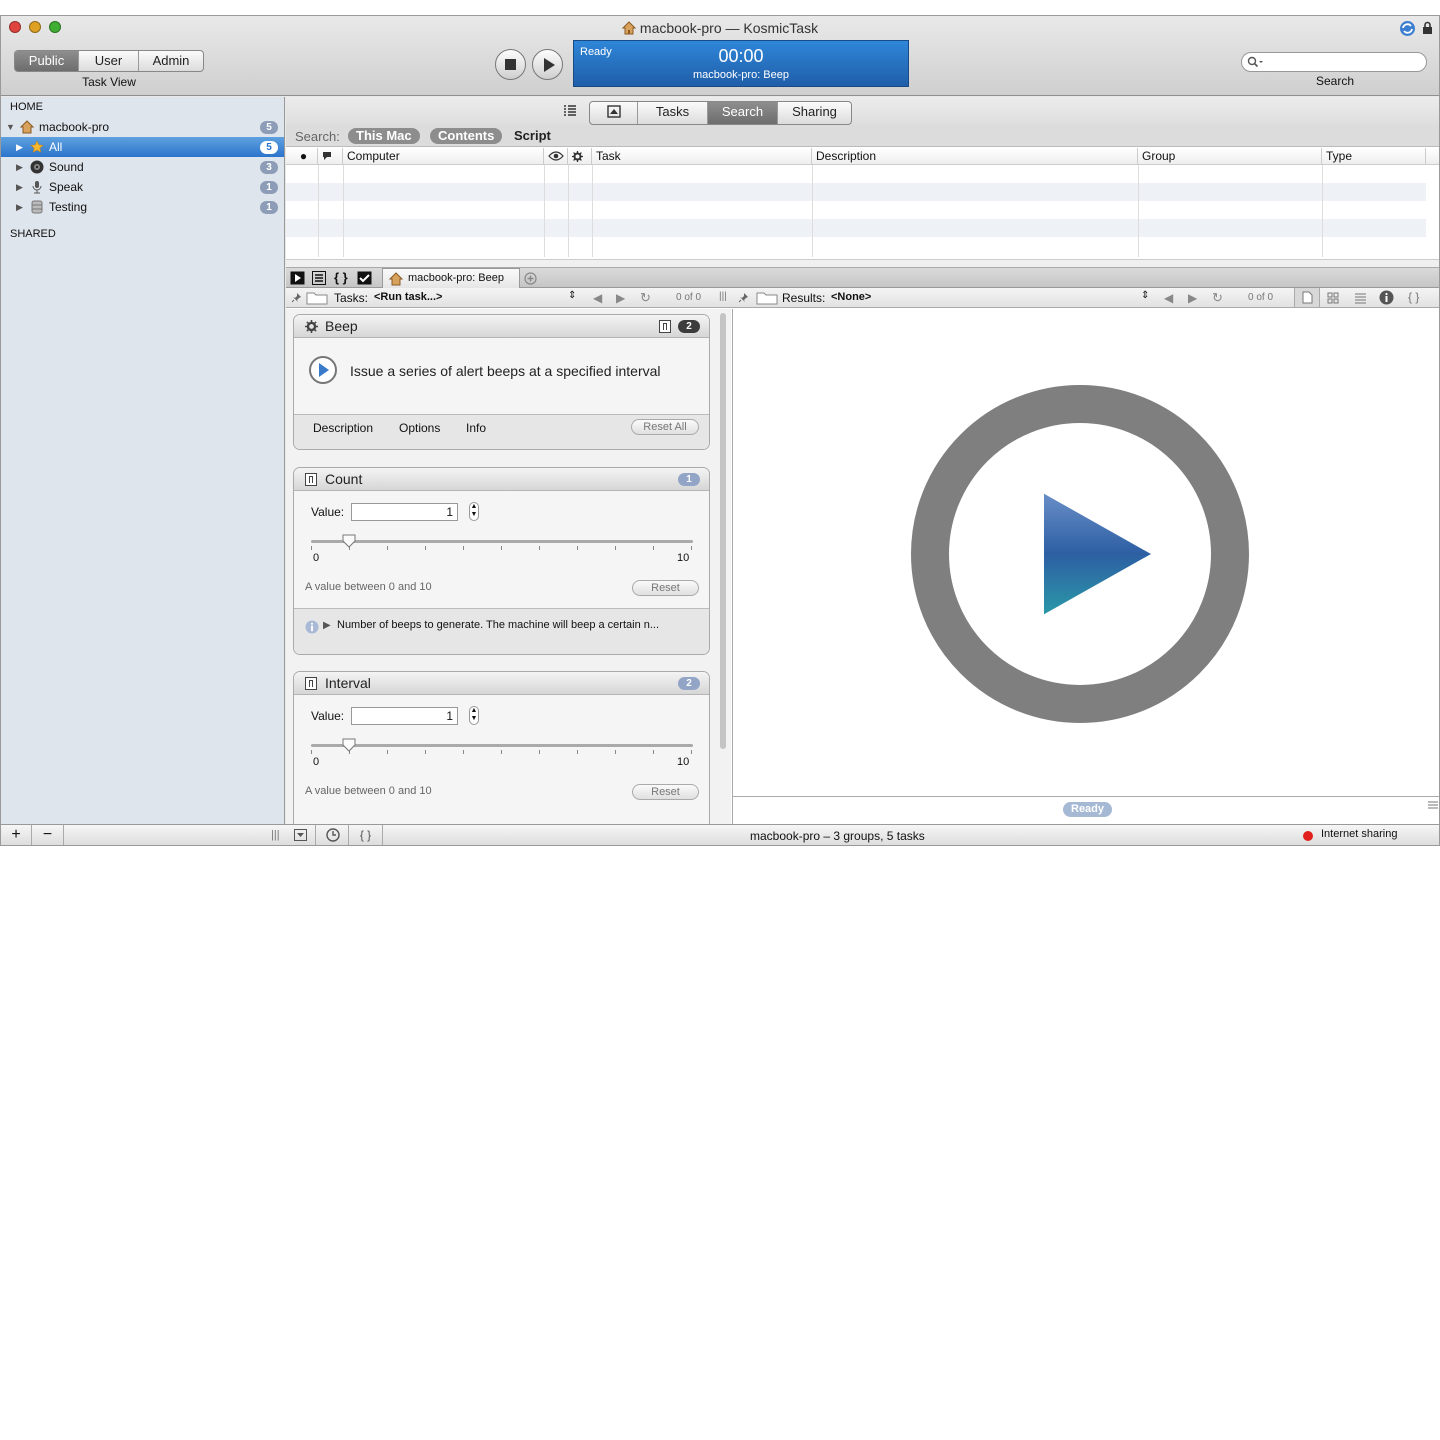 Image resolution: width=1440 pixels, height=1440 pixels. I want to click on search-field, so click(1334, 62).